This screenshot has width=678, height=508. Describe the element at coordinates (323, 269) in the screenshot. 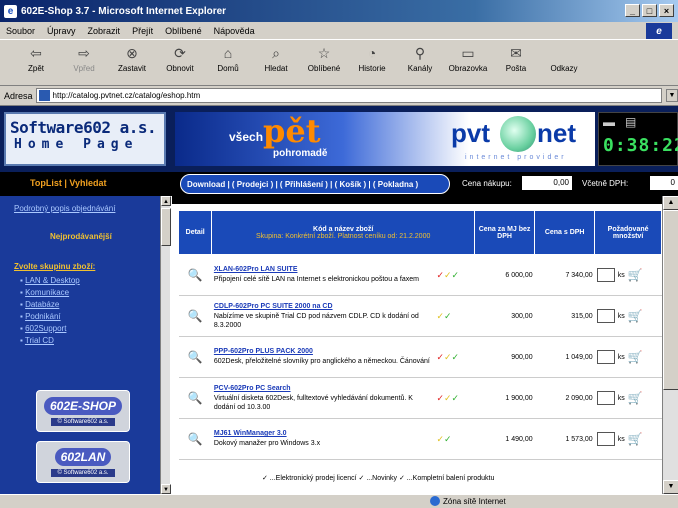

I see `product-link: XLAN-602Pro LAN SUITE` at that location.